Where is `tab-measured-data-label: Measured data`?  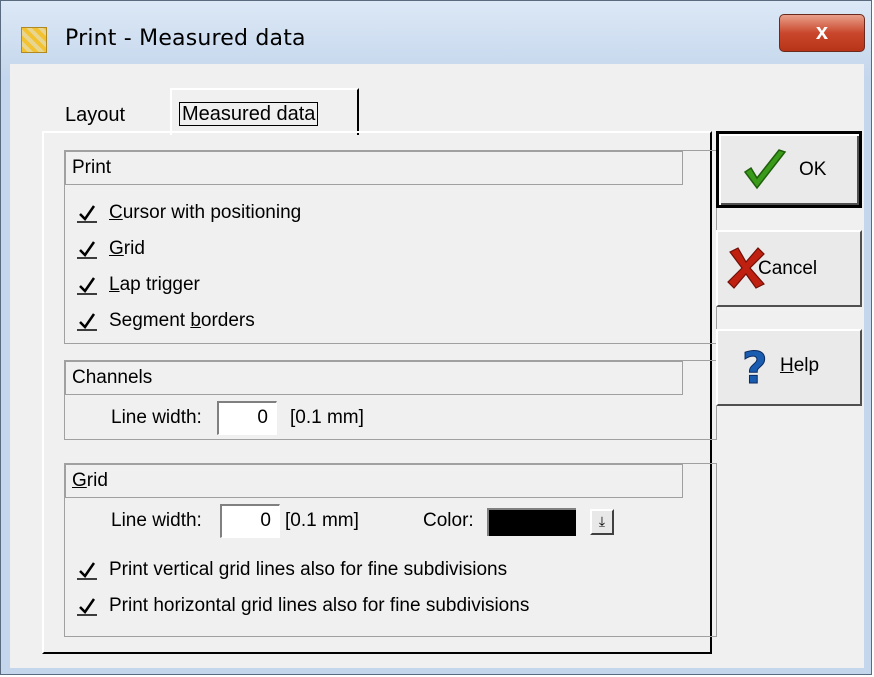
tab-measured-data-label: Measured data is located at coordinates (249, 114).